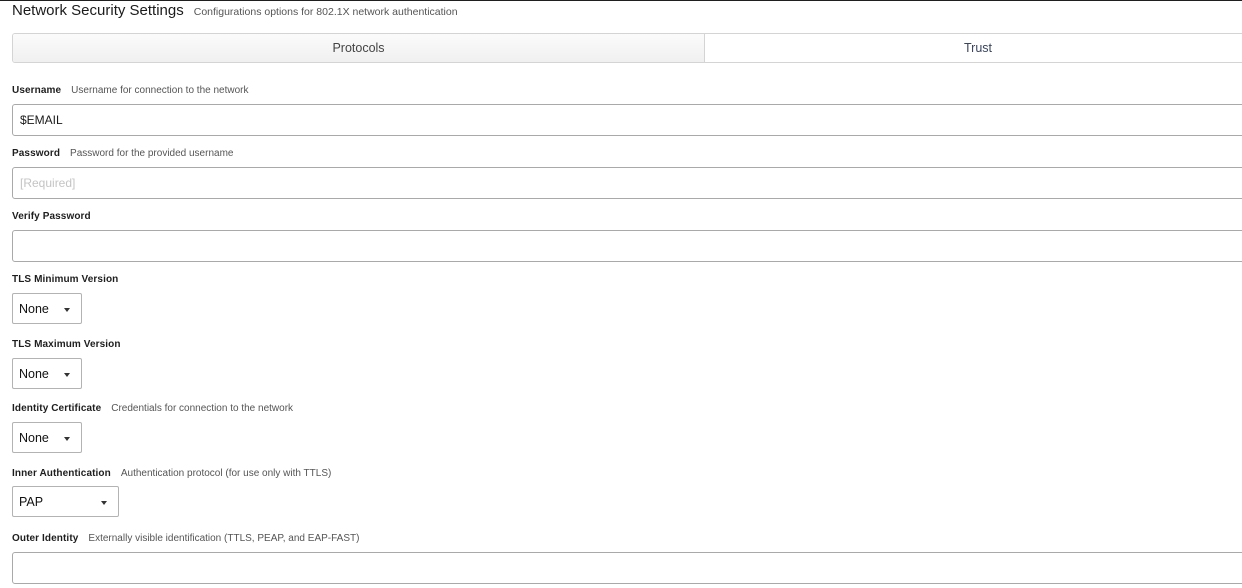 The height and width of the screenshot is (588, 1242). I want to click on outer-identity-input, so click(627, 568).